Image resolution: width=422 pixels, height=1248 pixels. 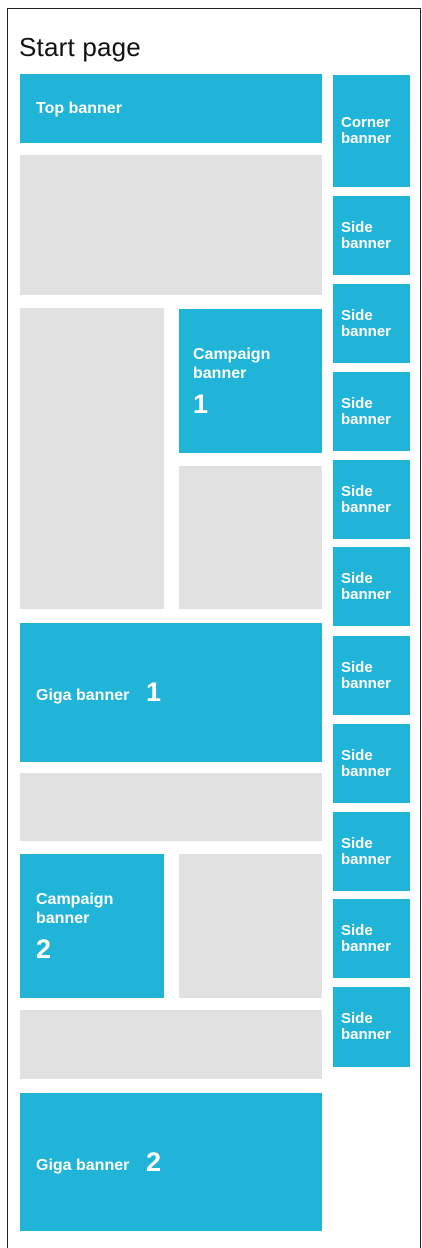 I want to click on corner-banner: Corner banner, so click(x=371, y=131).